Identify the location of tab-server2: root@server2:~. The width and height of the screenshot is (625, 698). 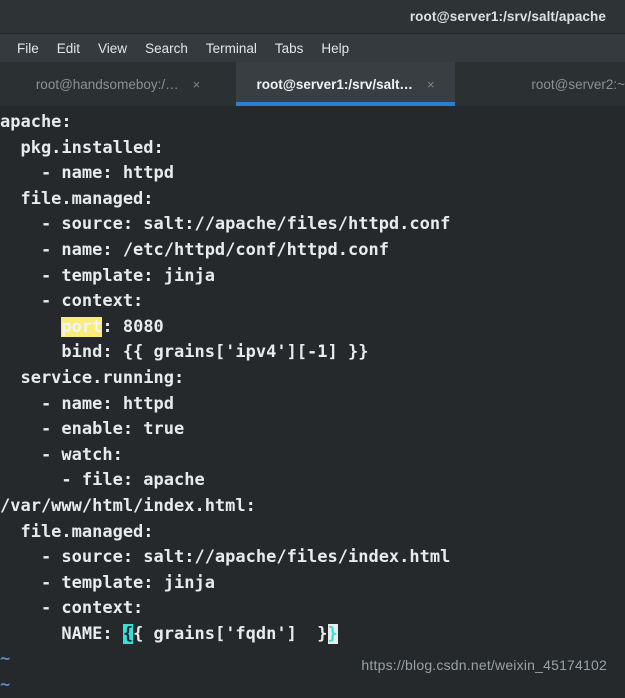
(540, 84).